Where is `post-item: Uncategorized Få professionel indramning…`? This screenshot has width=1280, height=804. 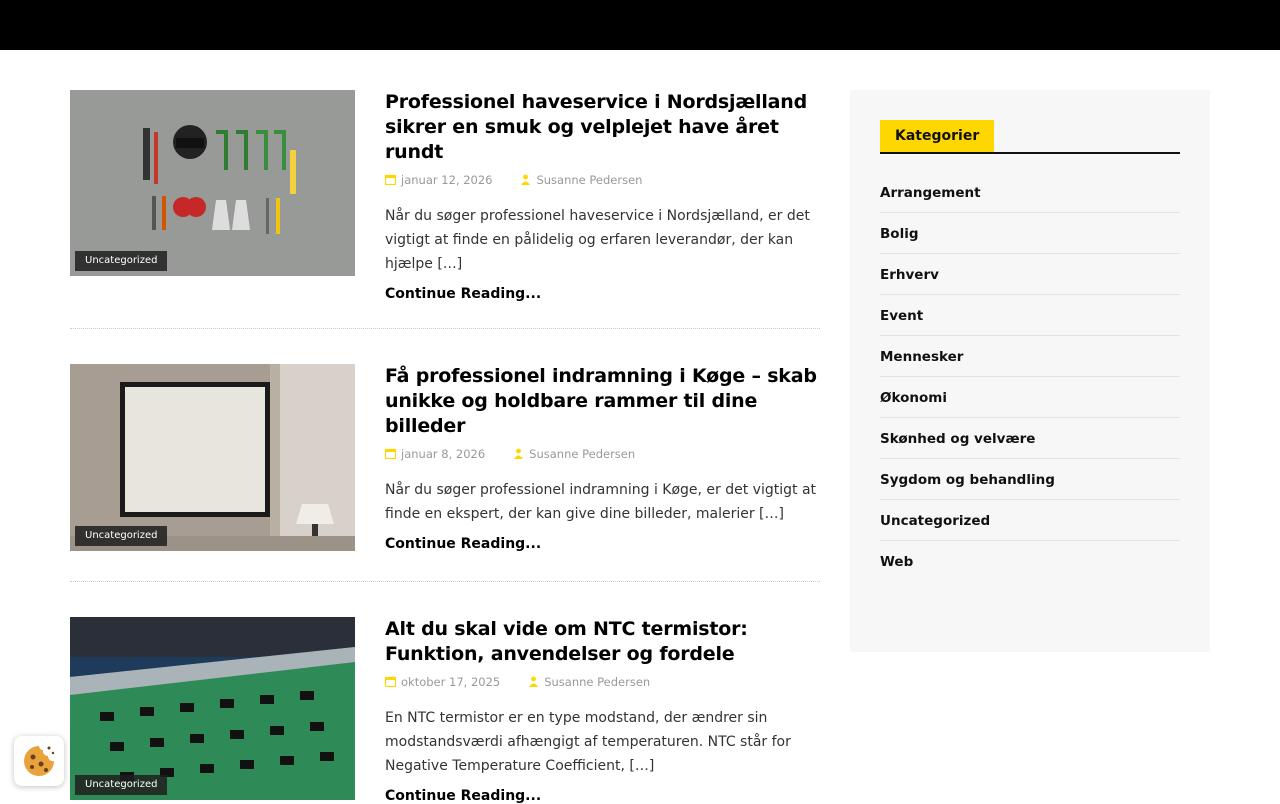
post-item: Uncategorized Få professionel indramning… is located at coordinates (445, 458).